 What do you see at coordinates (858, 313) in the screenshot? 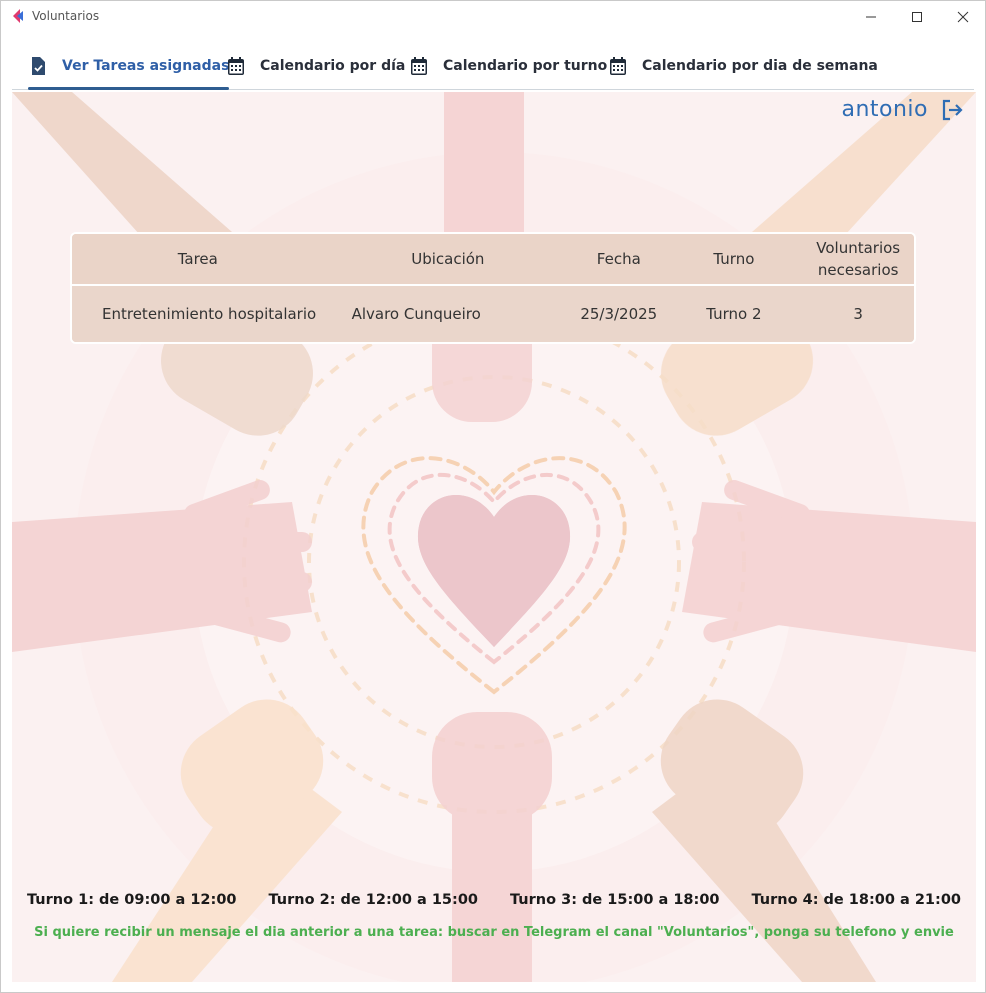
I see `cell-voluntarios: 3` at bounding box center [858, 313].